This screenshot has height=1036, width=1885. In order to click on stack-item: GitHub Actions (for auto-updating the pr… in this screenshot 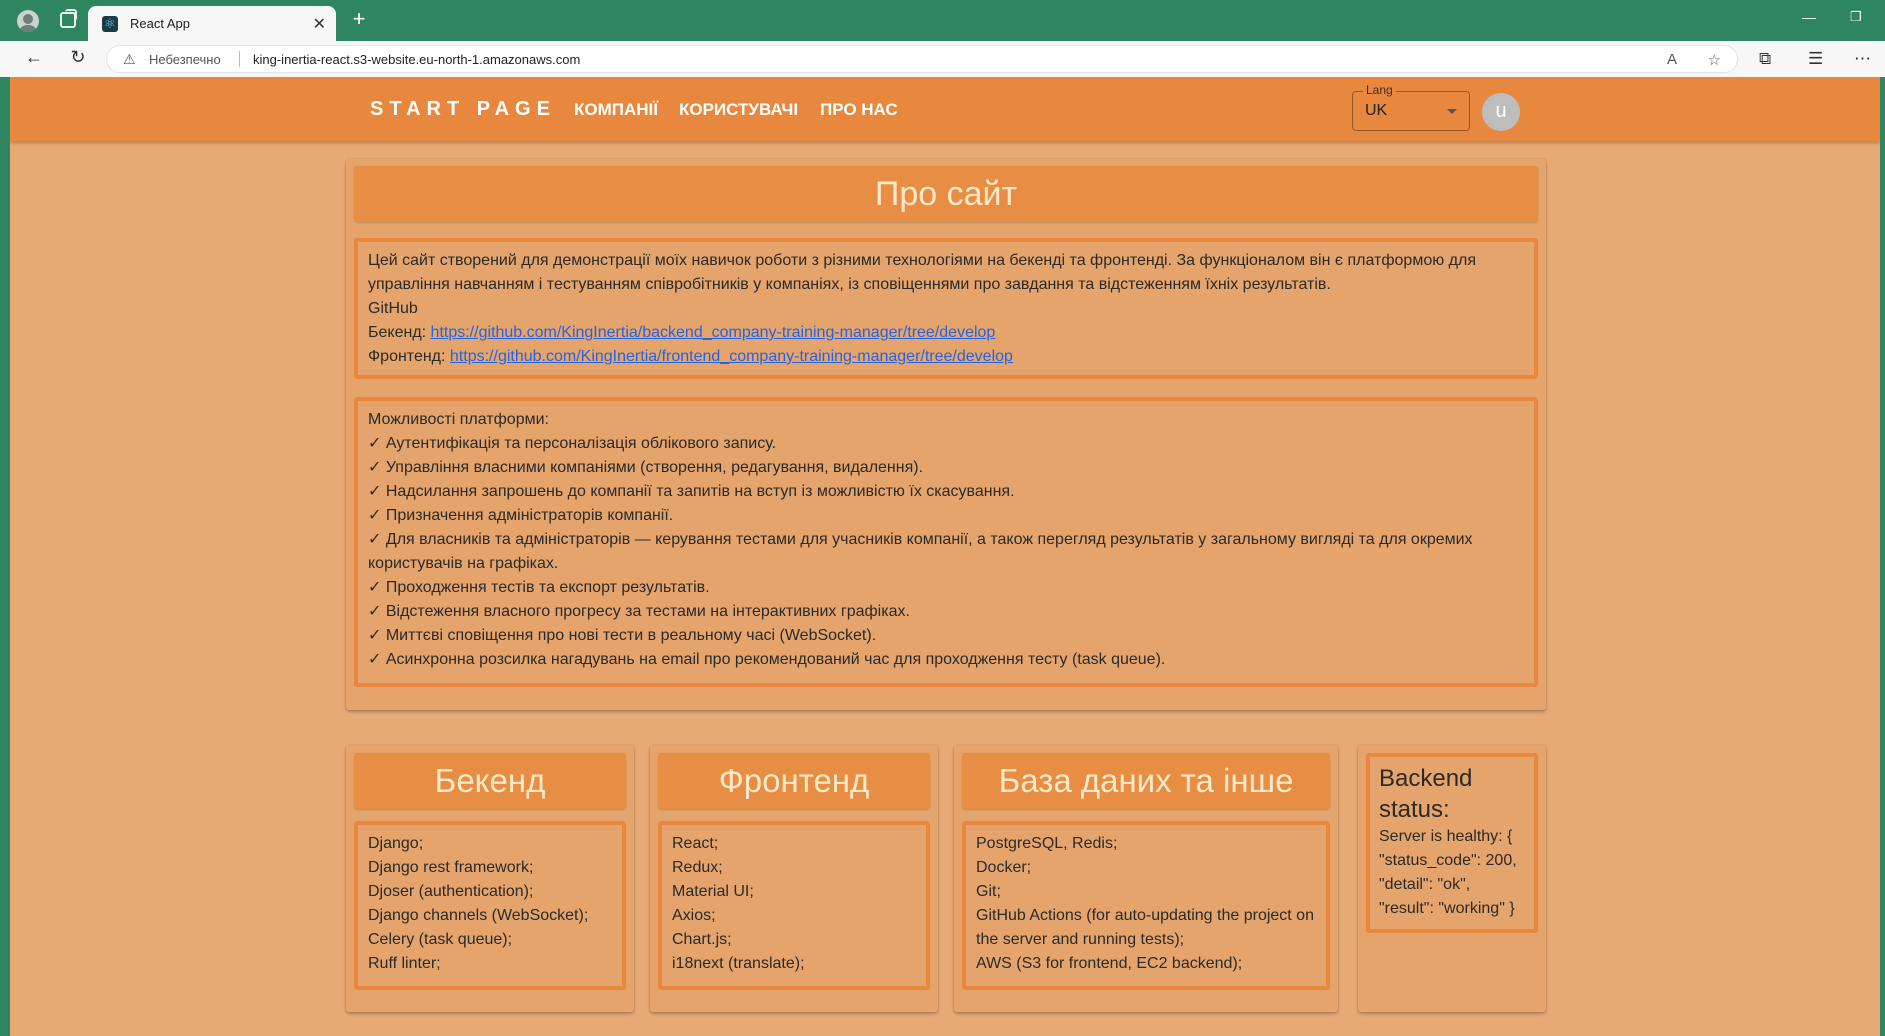, I will do `click(1145, 927)`.